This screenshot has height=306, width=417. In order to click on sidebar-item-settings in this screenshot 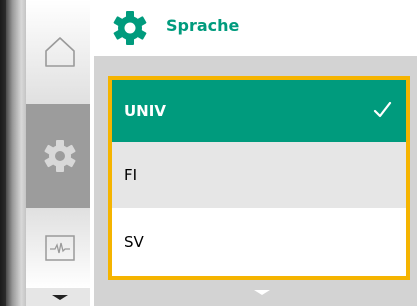, I will do `click(60, 156)`.